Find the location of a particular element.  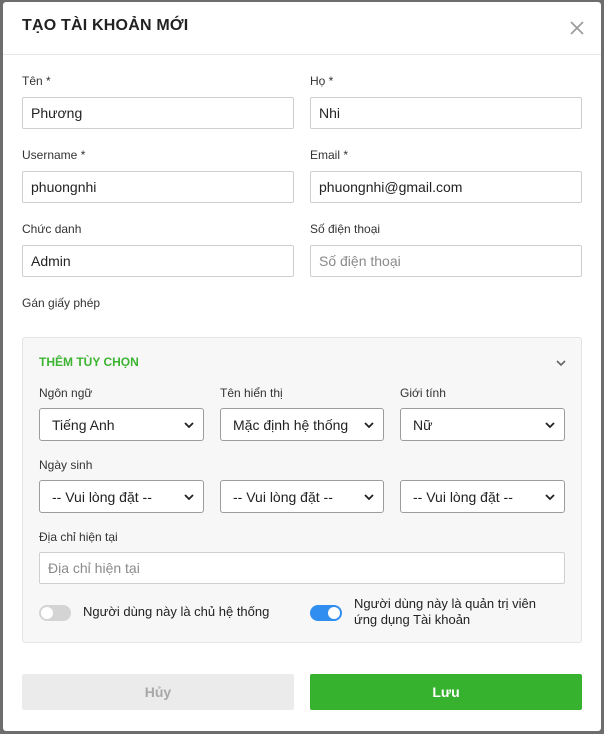

username-field is located at coordinates (158, 187).